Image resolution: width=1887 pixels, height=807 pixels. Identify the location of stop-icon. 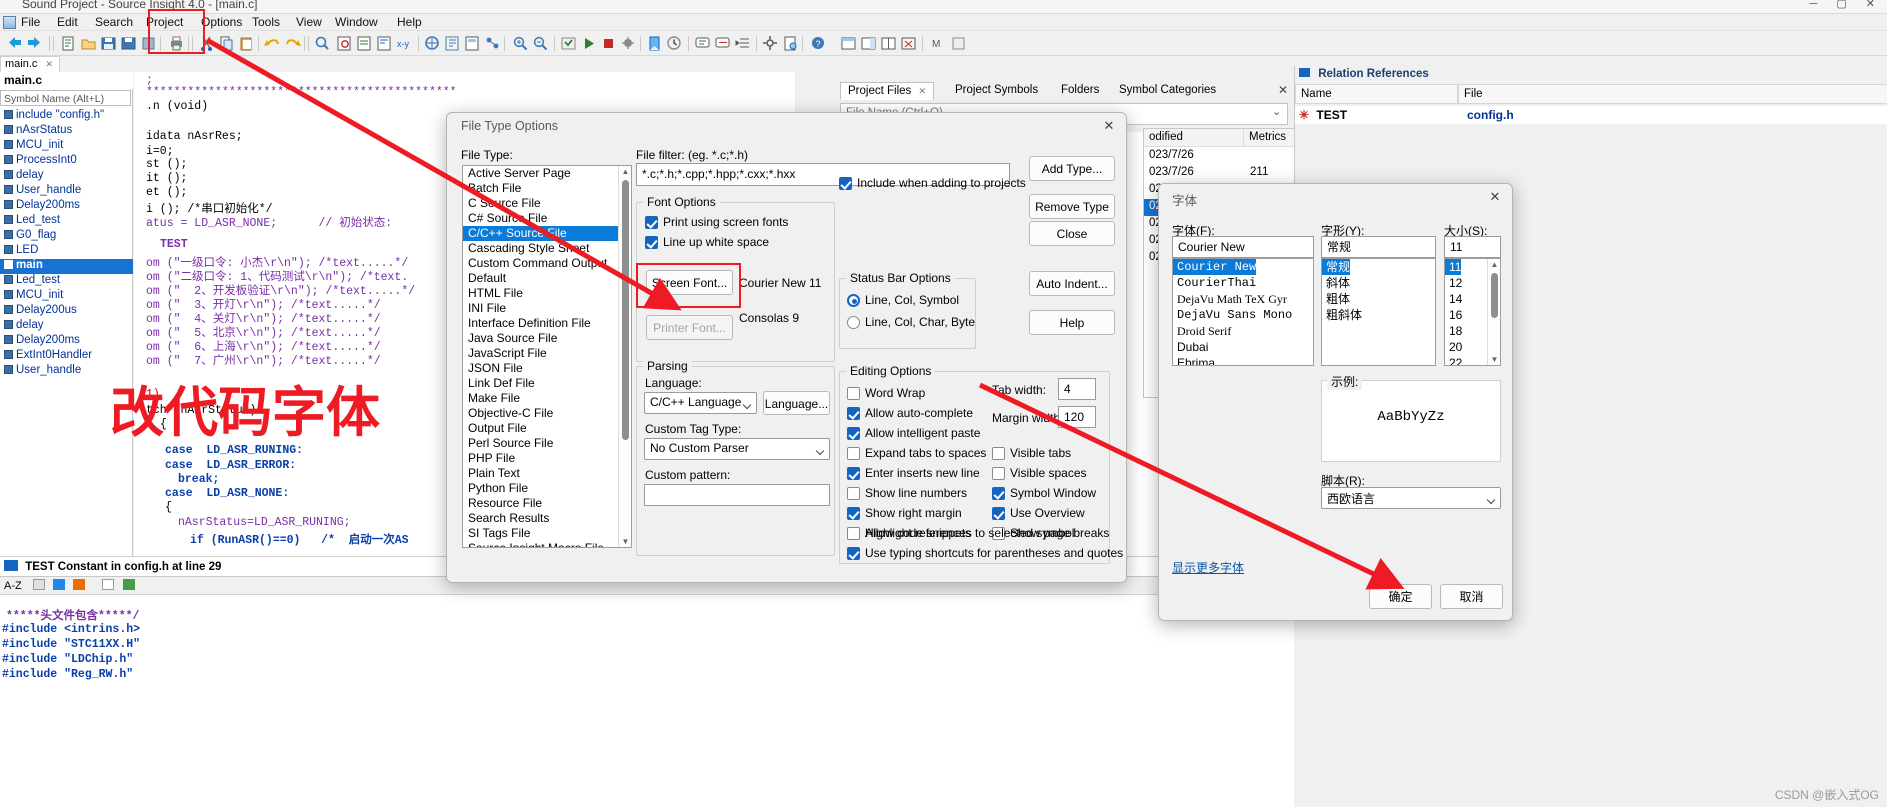
(608, 43).